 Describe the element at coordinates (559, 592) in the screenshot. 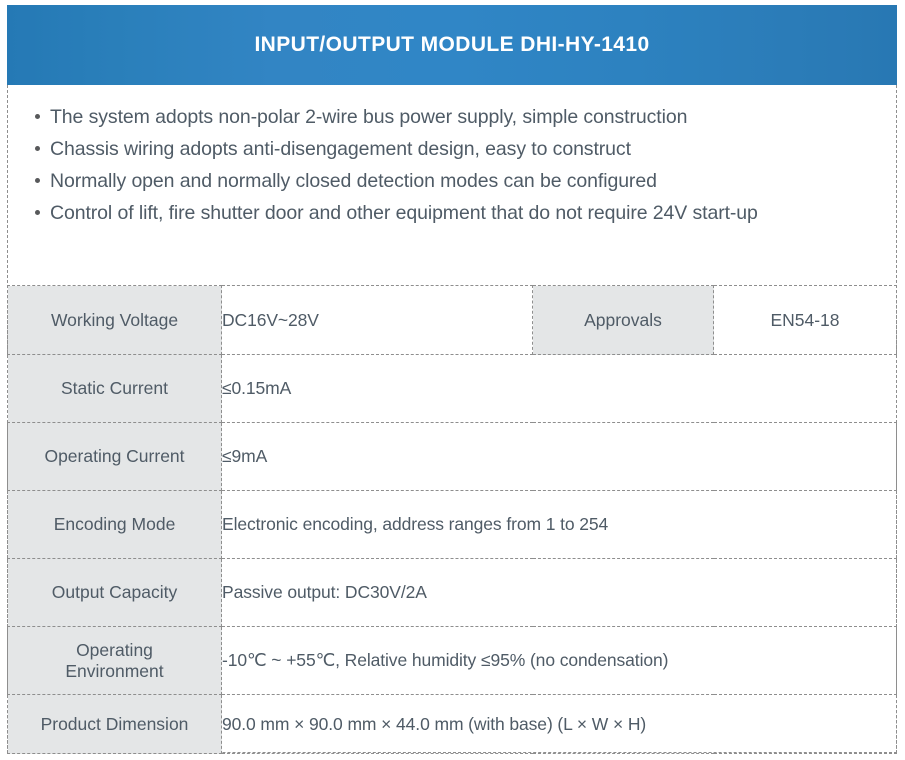

I see `spec-value: Passive output: DC30V/2A` at that location.